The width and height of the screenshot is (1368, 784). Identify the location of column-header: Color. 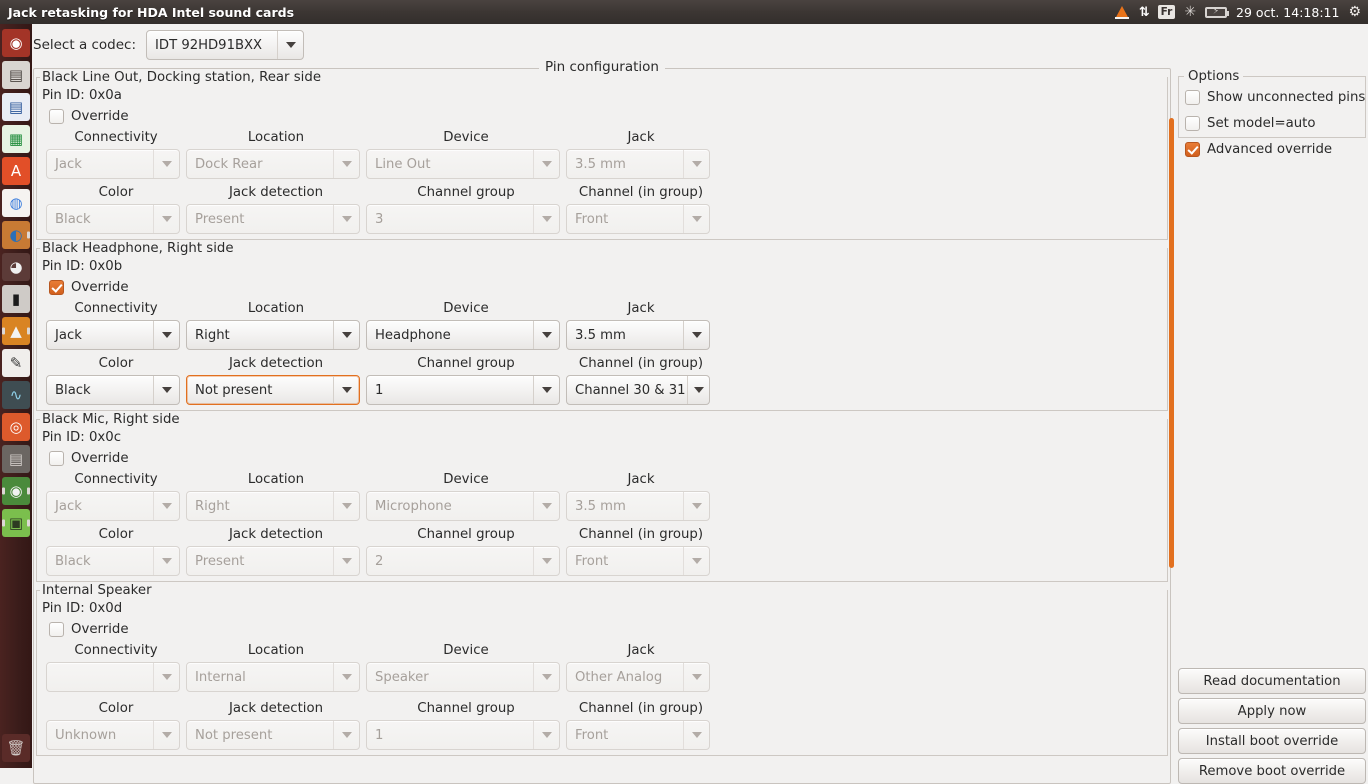
(116, 708).